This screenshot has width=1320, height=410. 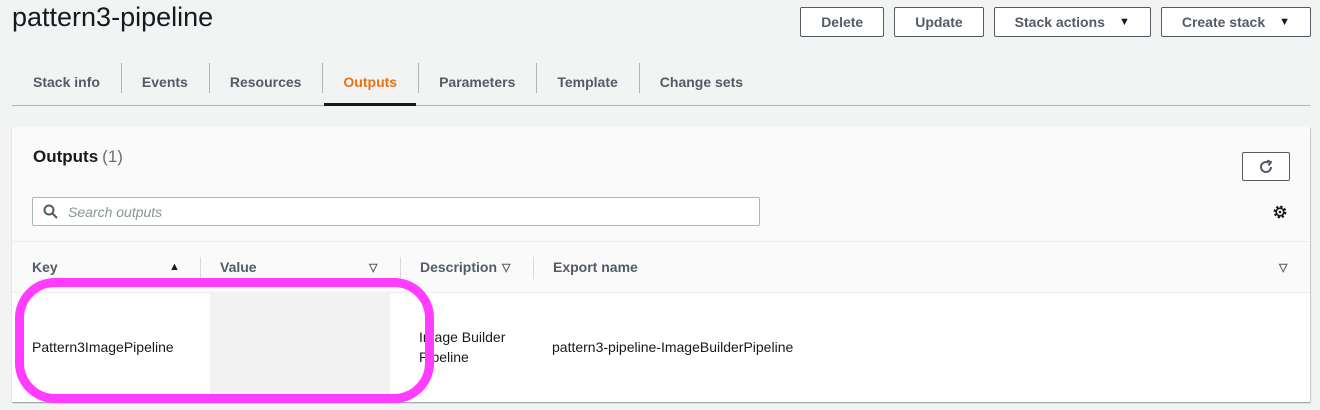 What do you see at coordinates (66, 156) in the screenshot?
I see `outputs-title-text: Outputs` at bounding box center [66, 156].